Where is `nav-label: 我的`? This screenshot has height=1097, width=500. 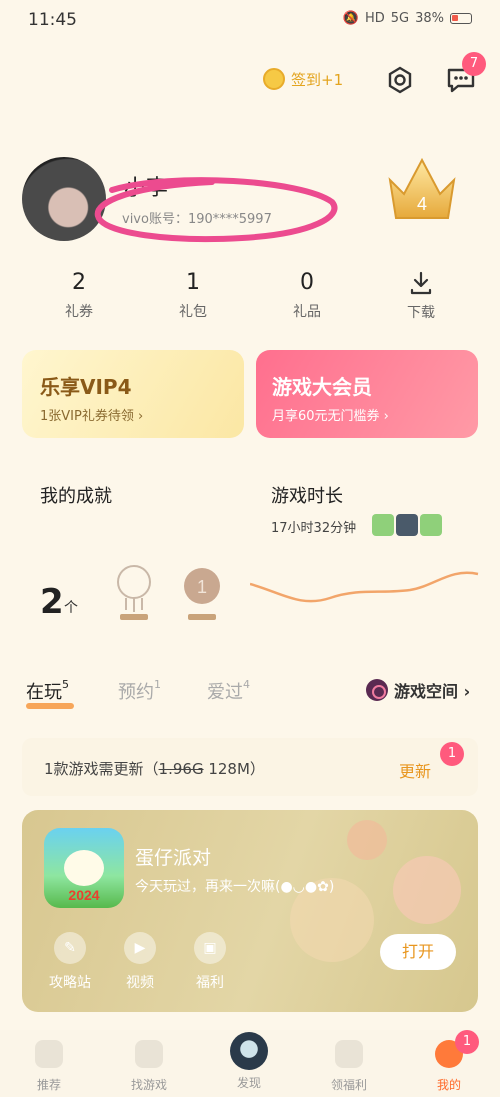
nav-label: 我的 is located at coordinates (448, 1085).